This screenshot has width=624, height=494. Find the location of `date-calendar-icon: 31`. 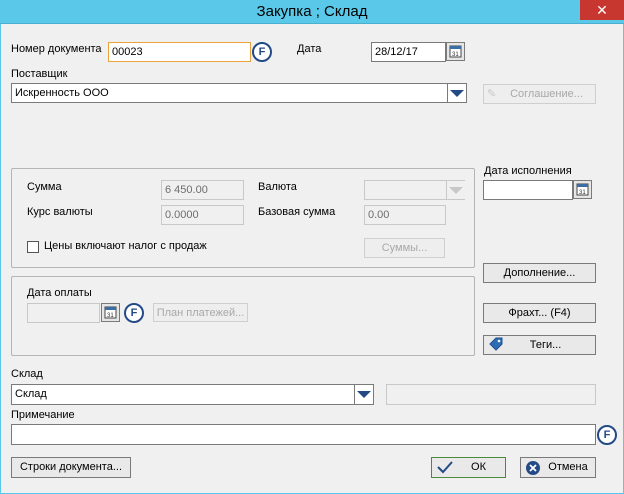

date-calendar-icon: 31 is located at coordinates (455, 51).